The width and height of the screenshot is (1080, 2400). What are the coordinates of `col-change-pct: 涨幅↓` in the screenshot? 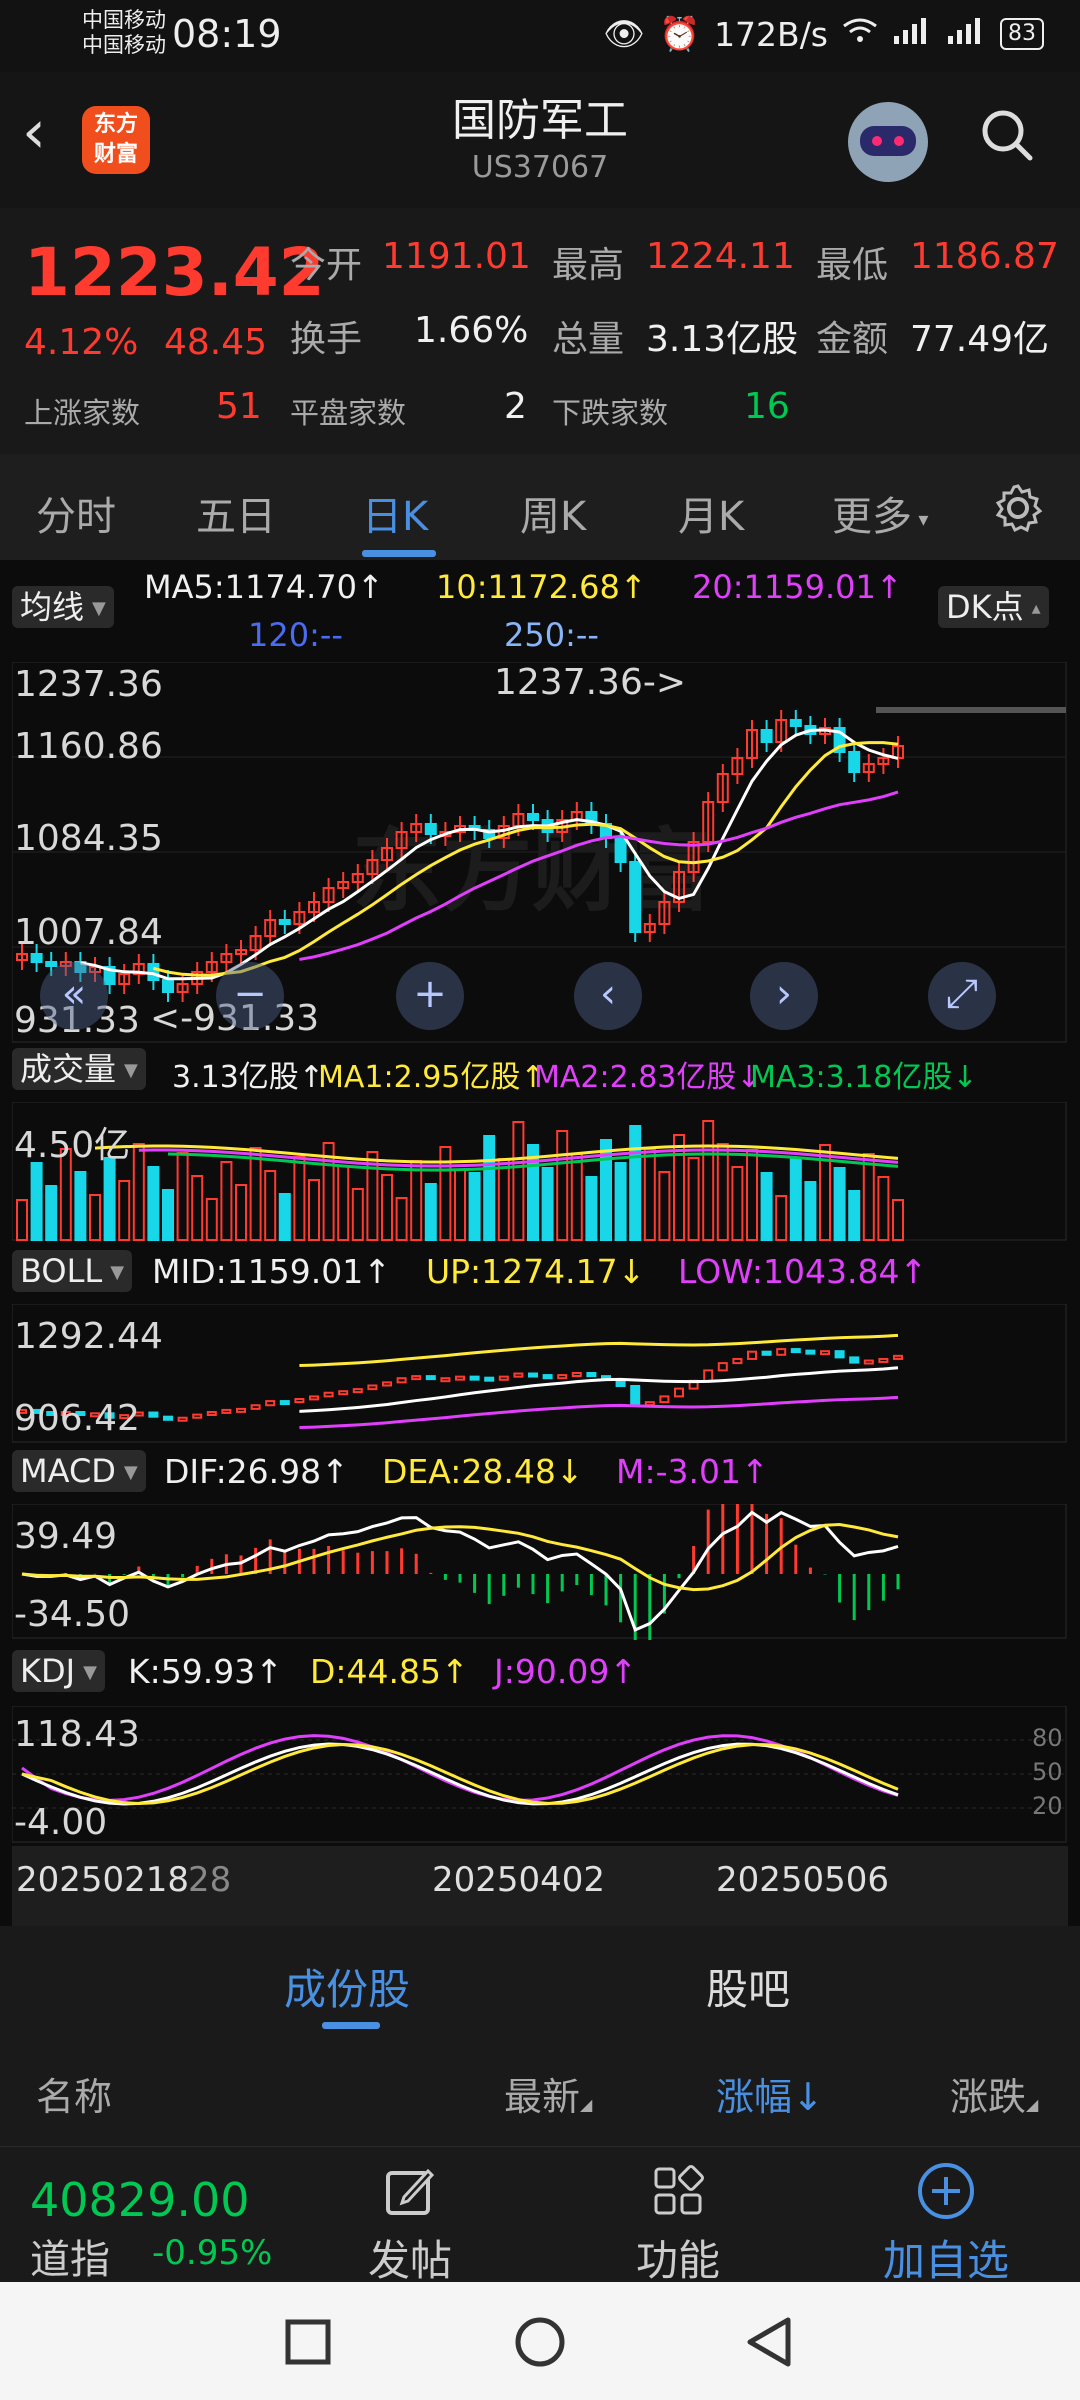 It's located at (770, 2093).